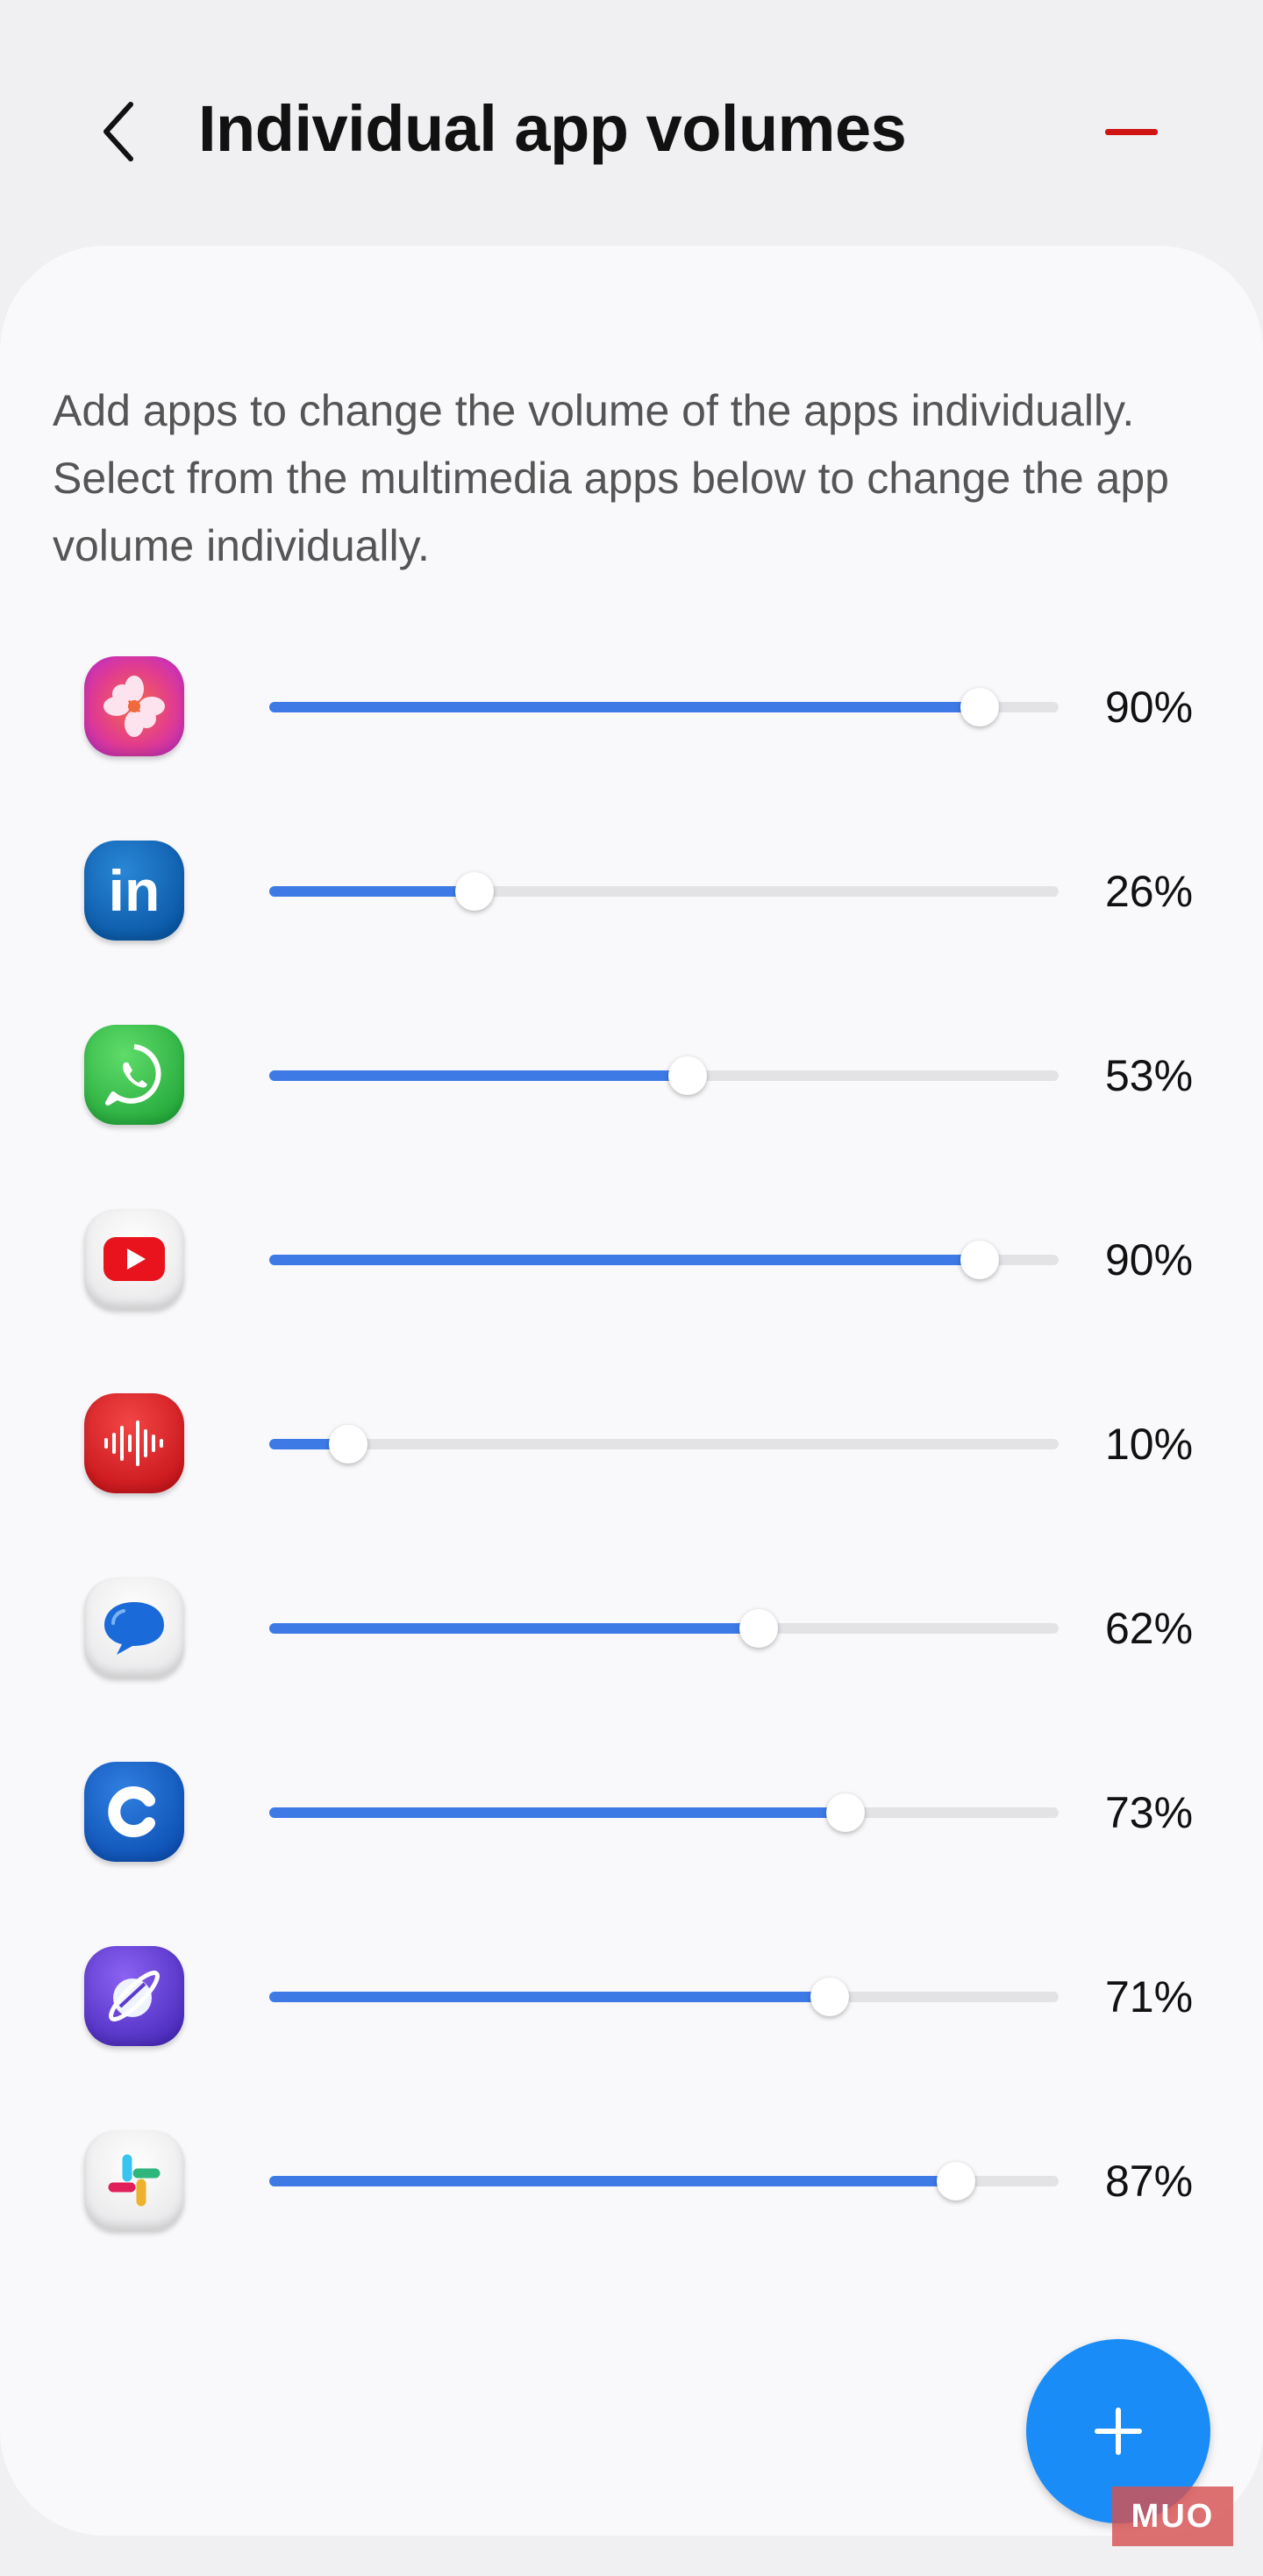 This screenshot has width=1263, height=2576. Describe the element at coordinates (134, 891) in the screenshot. I see `linkedin-icon: in` at that location.